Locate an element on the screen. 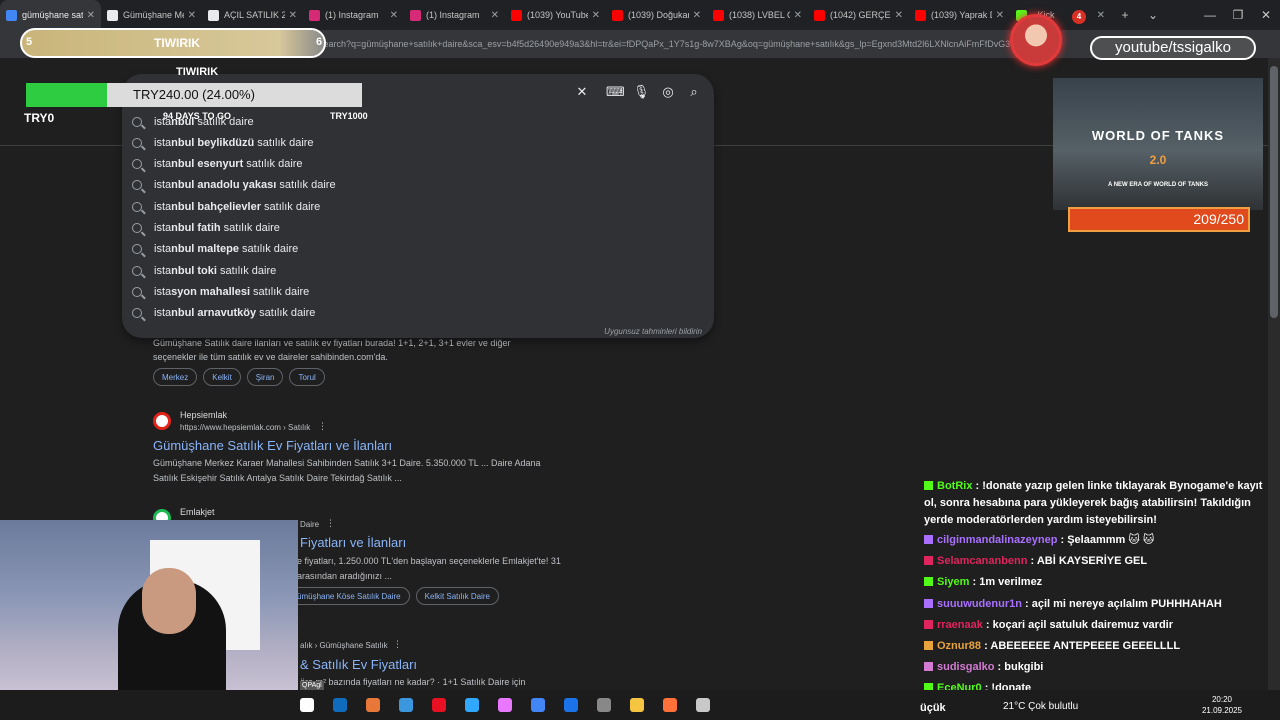 The image size is (1280, 720). maximize-button: ❐ is located at coordinates (1238, 15).